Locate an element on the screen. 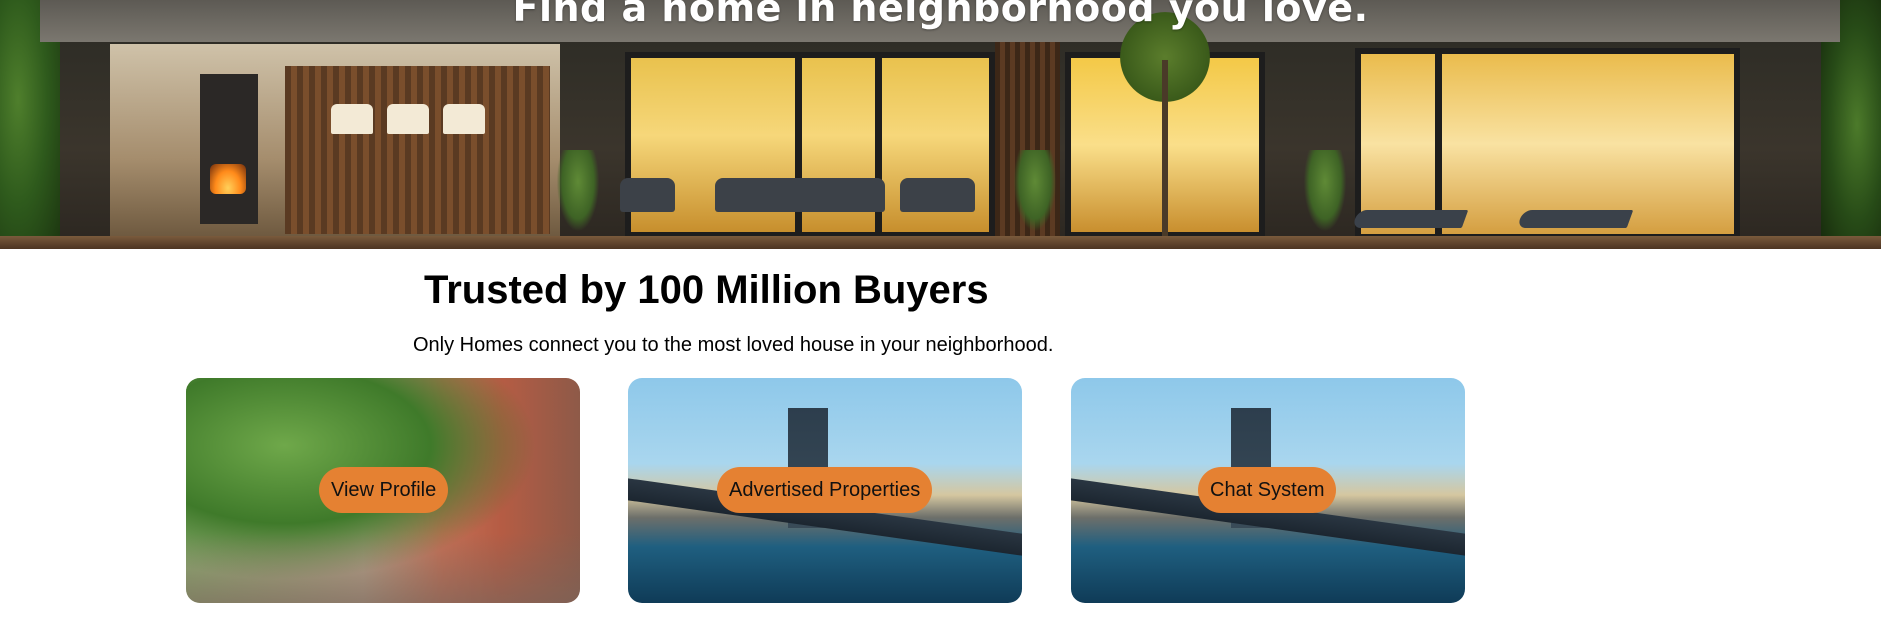 Image resolution: width=1881 pixels, height=627 pixels. feature-card-chat-system: Chat System is located at coordinates (1268, 490).